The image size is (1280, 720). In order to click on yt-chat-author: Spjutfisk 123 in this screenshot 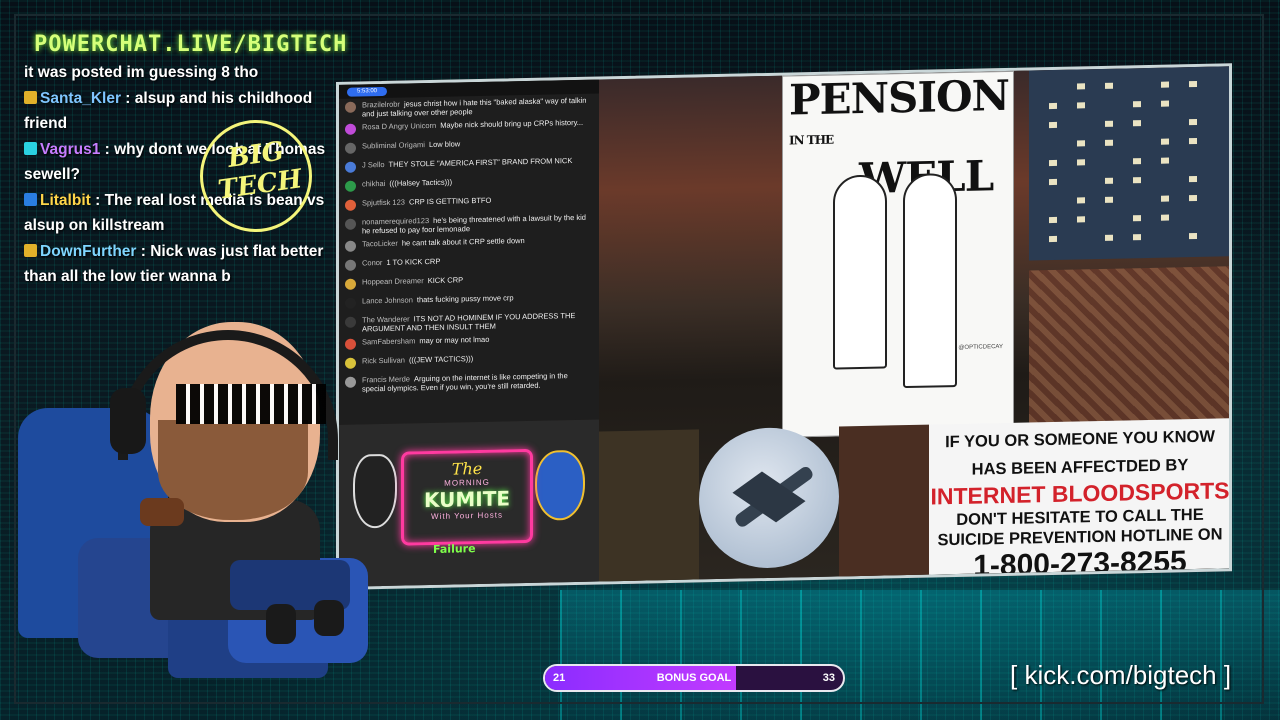, I will do `click(383, 202)`.